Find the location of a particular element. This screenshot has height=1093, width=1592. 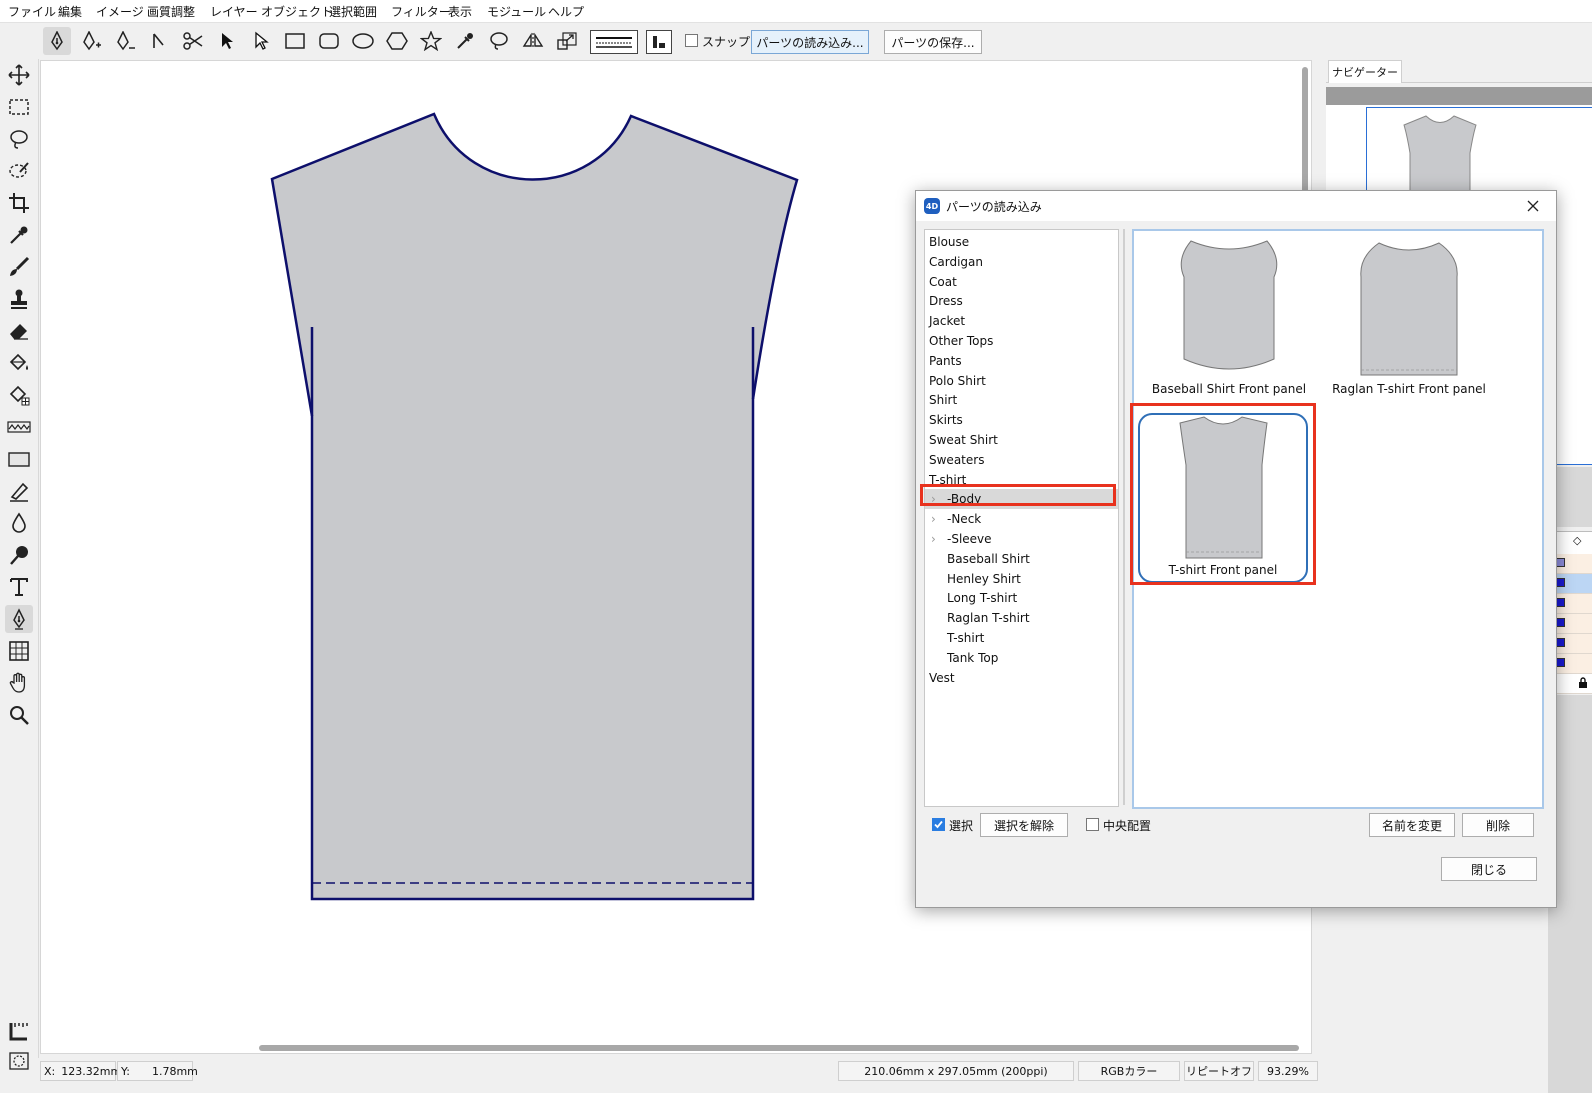

category-item: Other Tops is located at coordinates (1021, 341).